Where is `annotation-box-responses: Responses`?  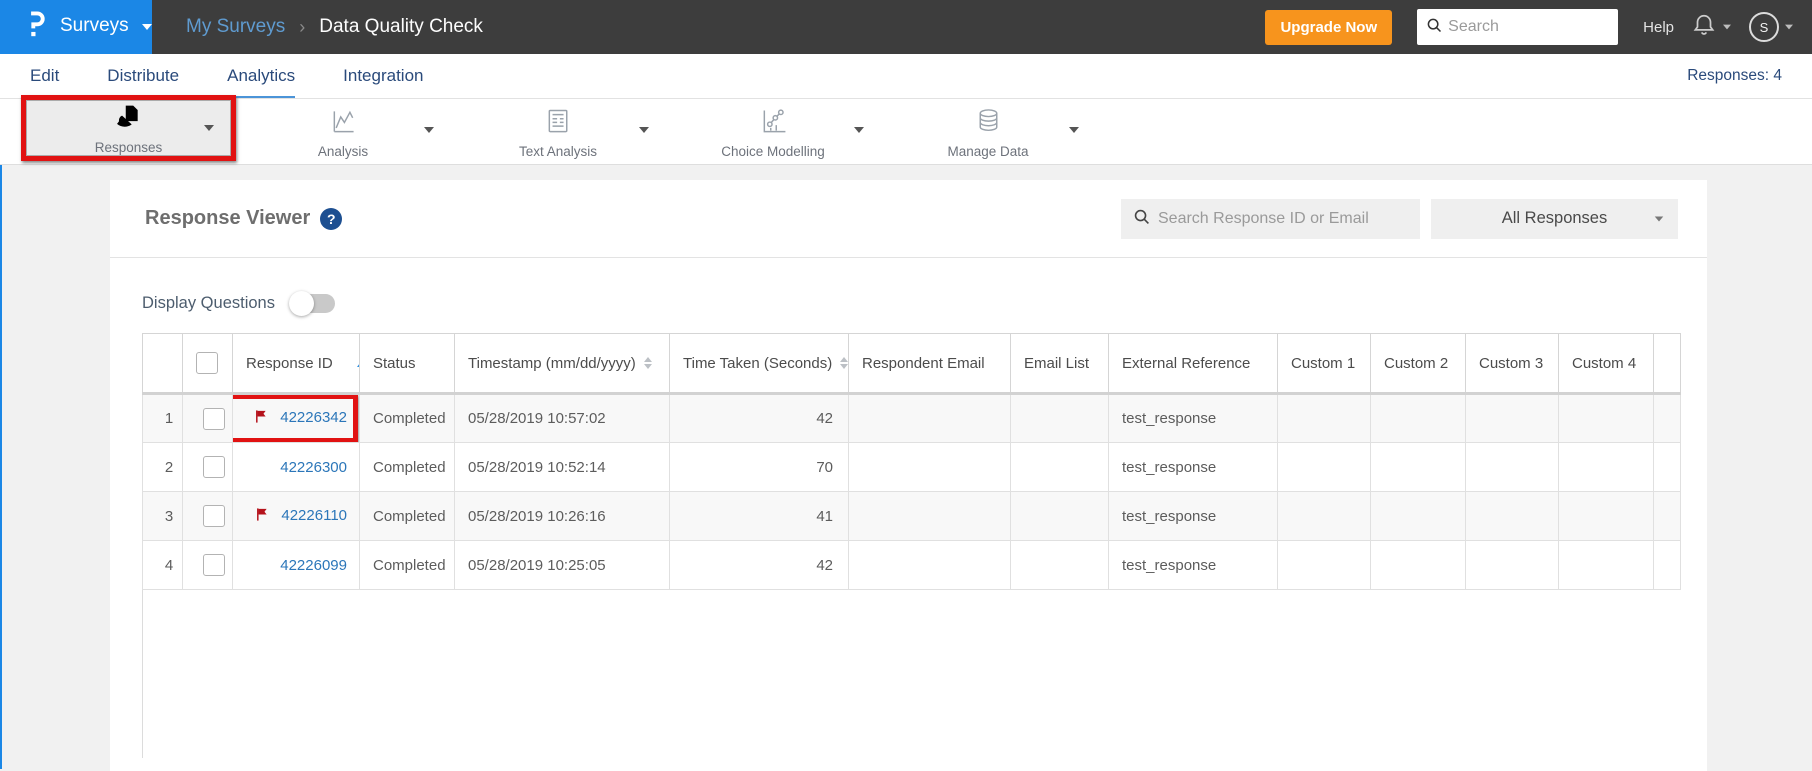
annotation-box-responses: Responses is located at coordinates (128, 128).